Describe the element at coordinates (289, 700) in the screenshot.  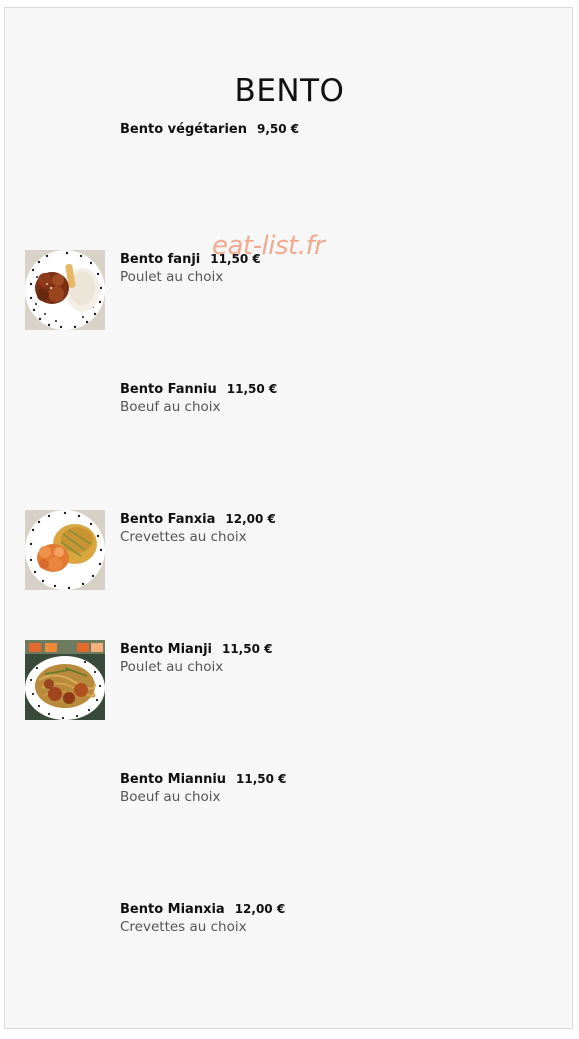
I see `menu-item: Bento Mianji 11,50 € Poulet au choix` at that location.